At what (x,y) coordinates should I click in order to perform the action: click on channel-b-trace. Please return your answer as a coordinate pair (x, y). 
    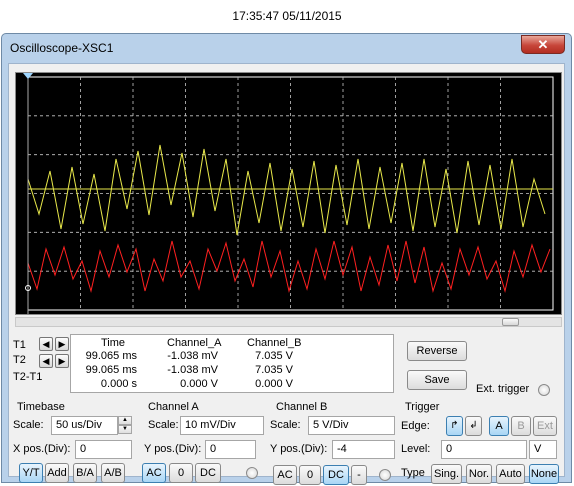
    Looking at the image, I should click on (289, 266).